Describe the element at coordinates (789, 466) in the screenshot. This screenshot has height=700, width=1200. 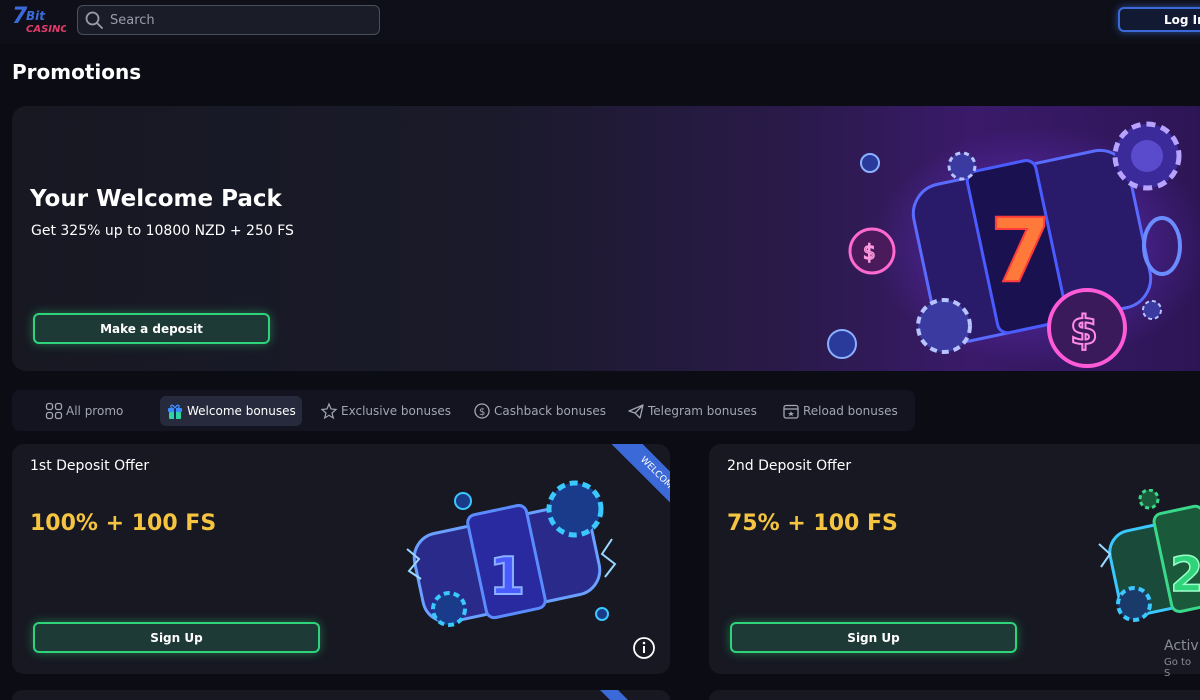
I see `offer-title: 2nd Deposit Offer` at that location.